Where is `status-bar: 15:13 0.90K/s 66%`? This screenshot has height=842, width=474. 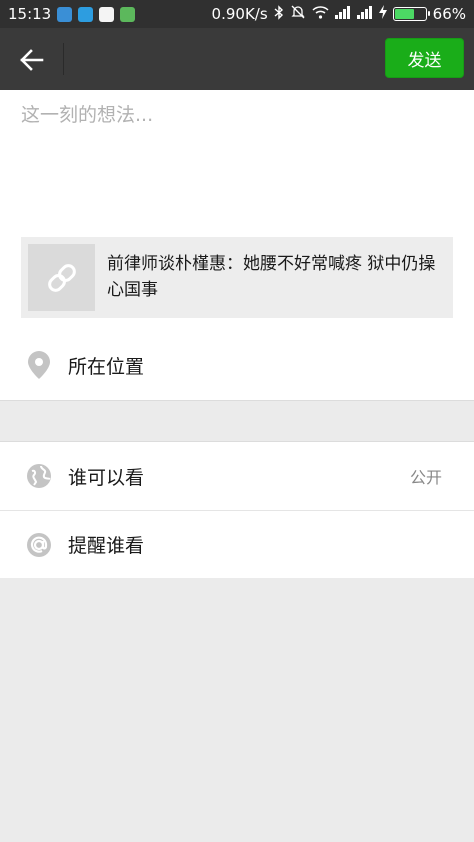
status-bar: 15:13 0.90K/s 66% is located at coordinates (237, 14).